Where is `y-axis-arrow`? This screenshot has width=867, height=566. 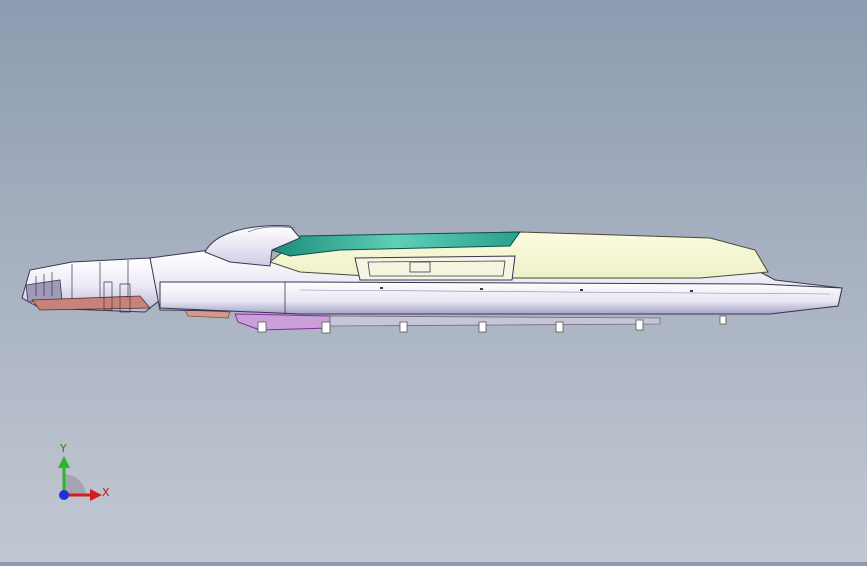 y-axis-arrow is located at coordinates (64, 462).